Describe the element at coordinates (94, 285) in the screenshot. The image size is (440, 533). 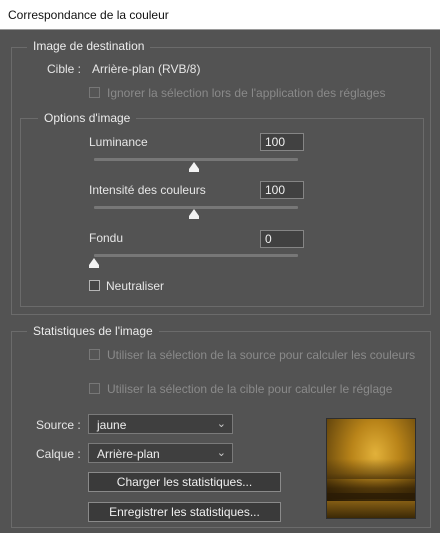
I see `neutralize-checkbox` at that location.